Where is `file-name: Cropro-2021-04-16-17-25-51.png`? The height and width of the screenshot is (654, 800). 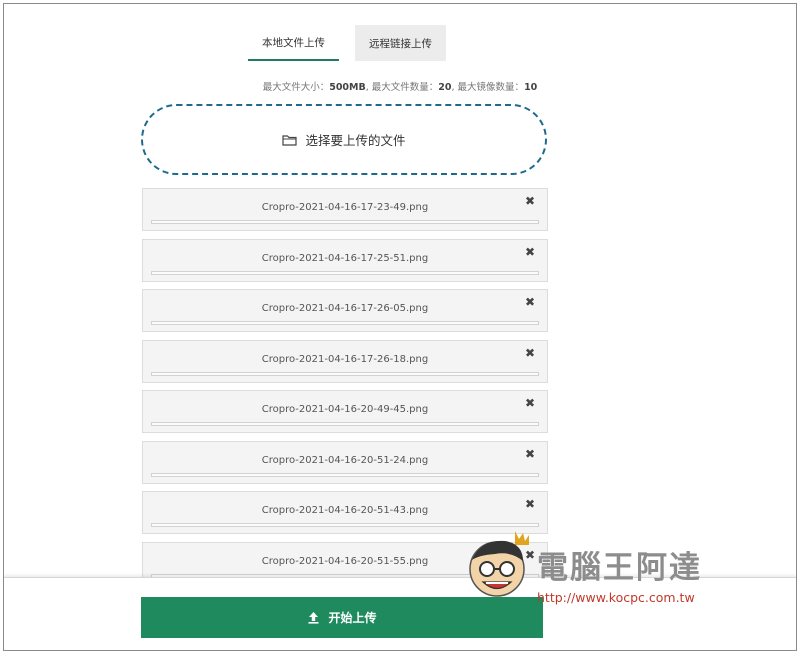
file-name: Cropro-2021-04-16-17-25-51.png is located at coordinates (345, 258).